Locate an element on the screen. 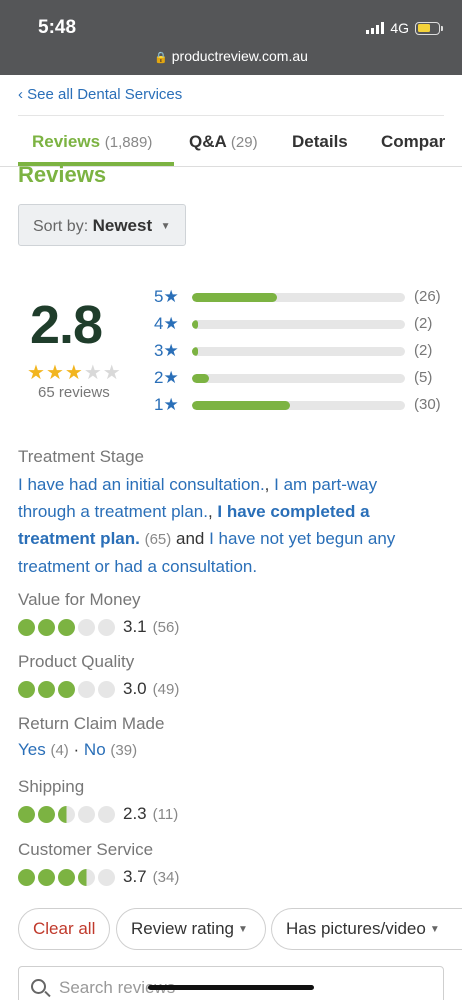  return-claim-yes-count: (4) is located at coordinates (59, 750).